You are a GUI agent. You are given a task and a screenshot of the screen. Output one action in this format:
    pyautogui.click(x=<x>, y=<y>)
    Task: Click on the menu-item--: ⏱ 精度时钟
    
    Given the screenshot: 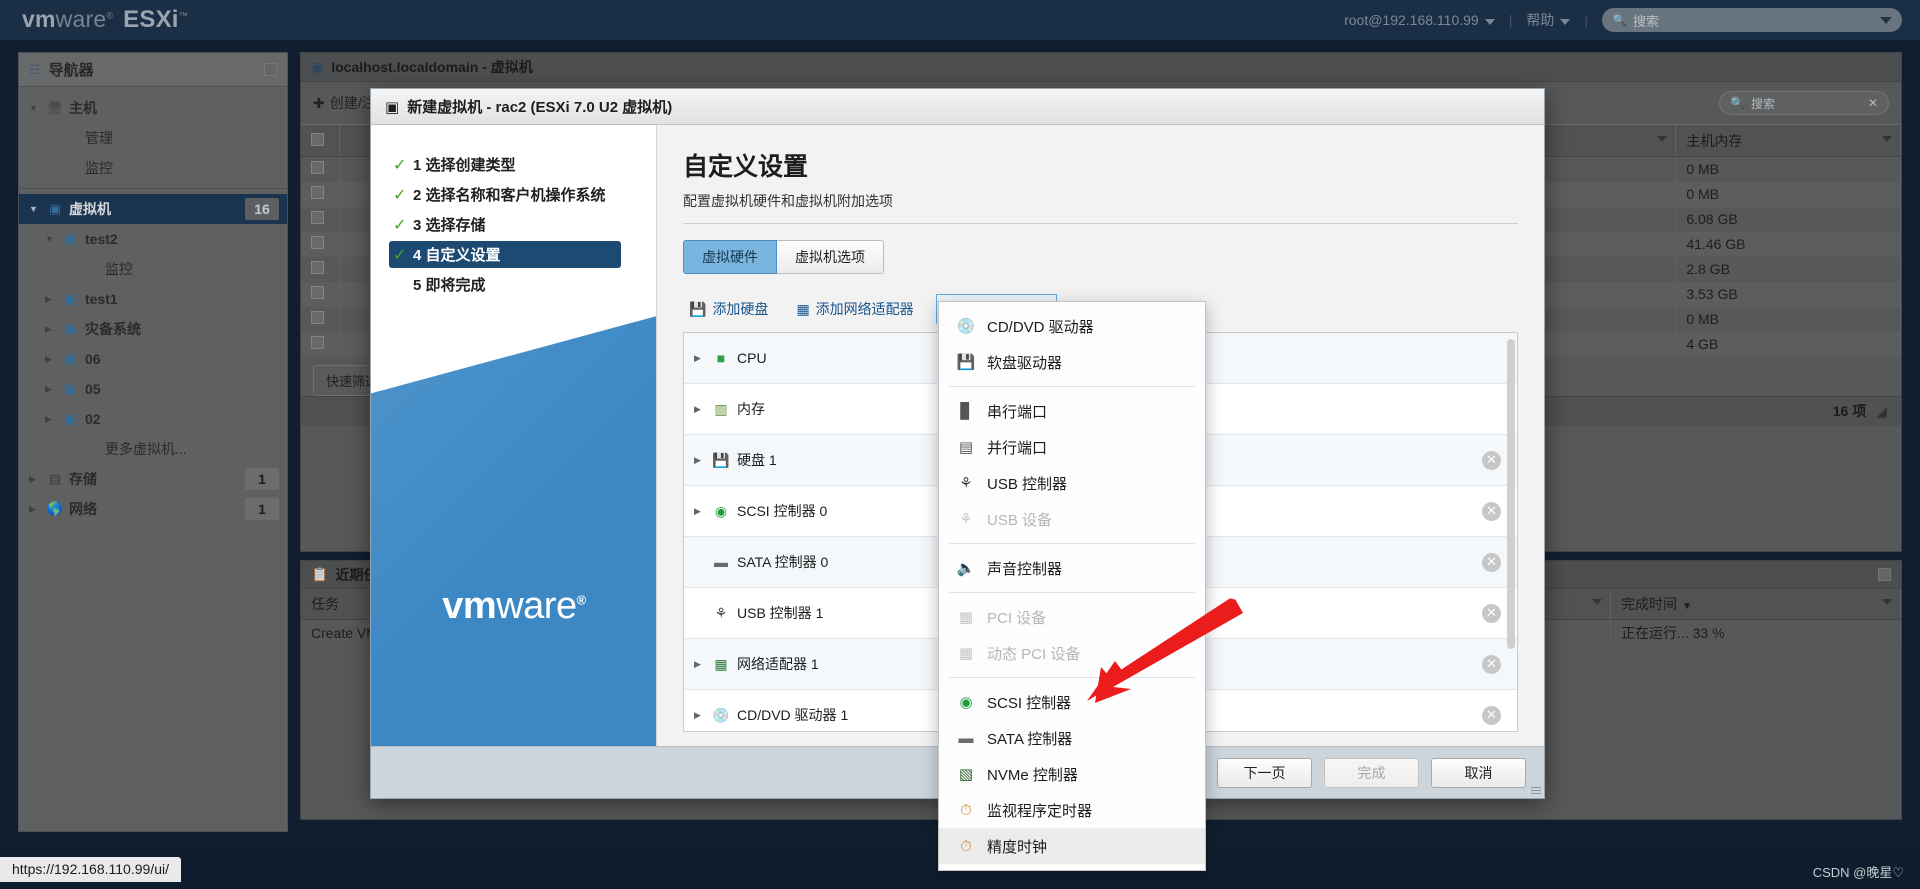 What is the action you would take?
    pyautogui.click(x=1072, y=846)
    